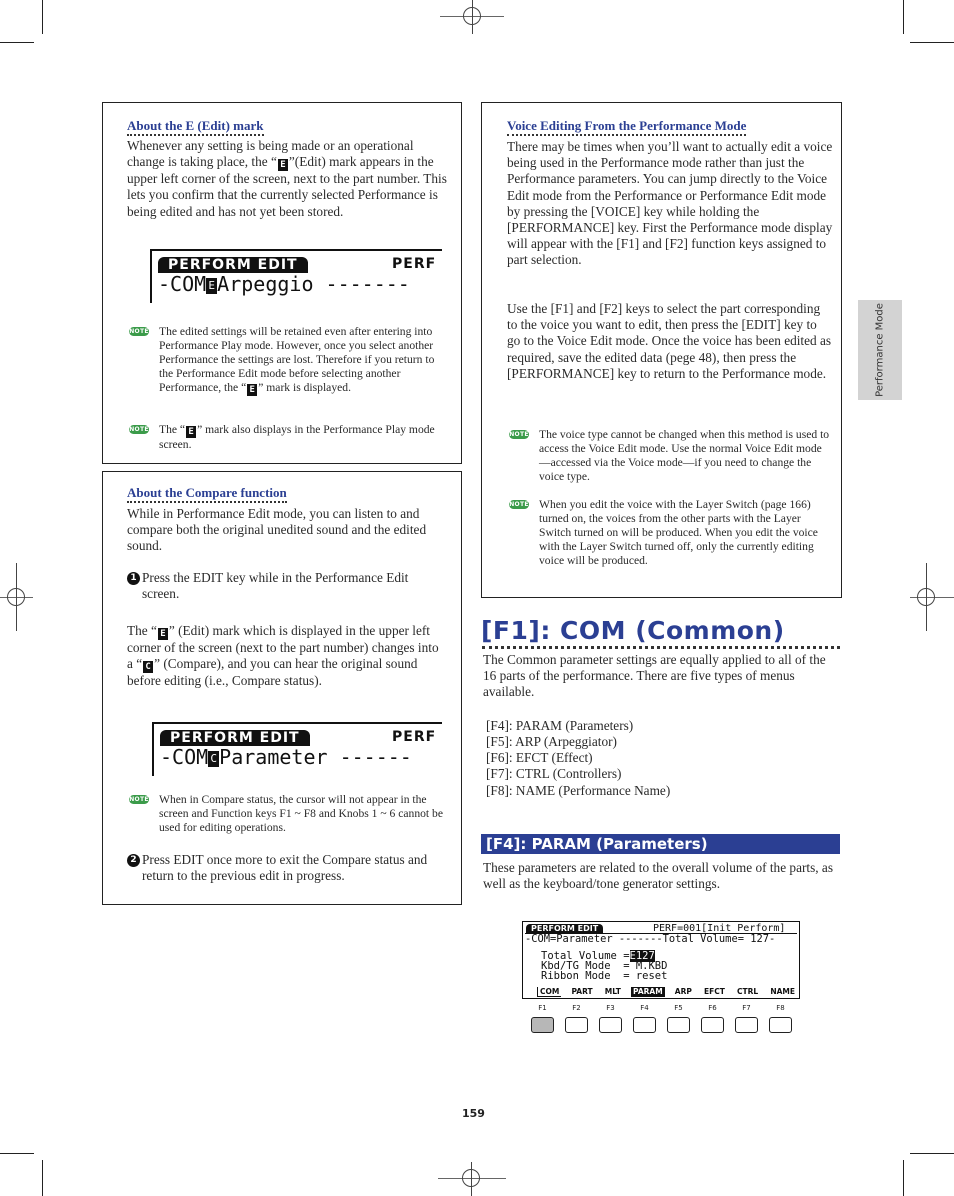  What do you see at coordinates (644, 1025) in the screenshot?
I see `fkey-f4` at bounding box center [644, 1025].